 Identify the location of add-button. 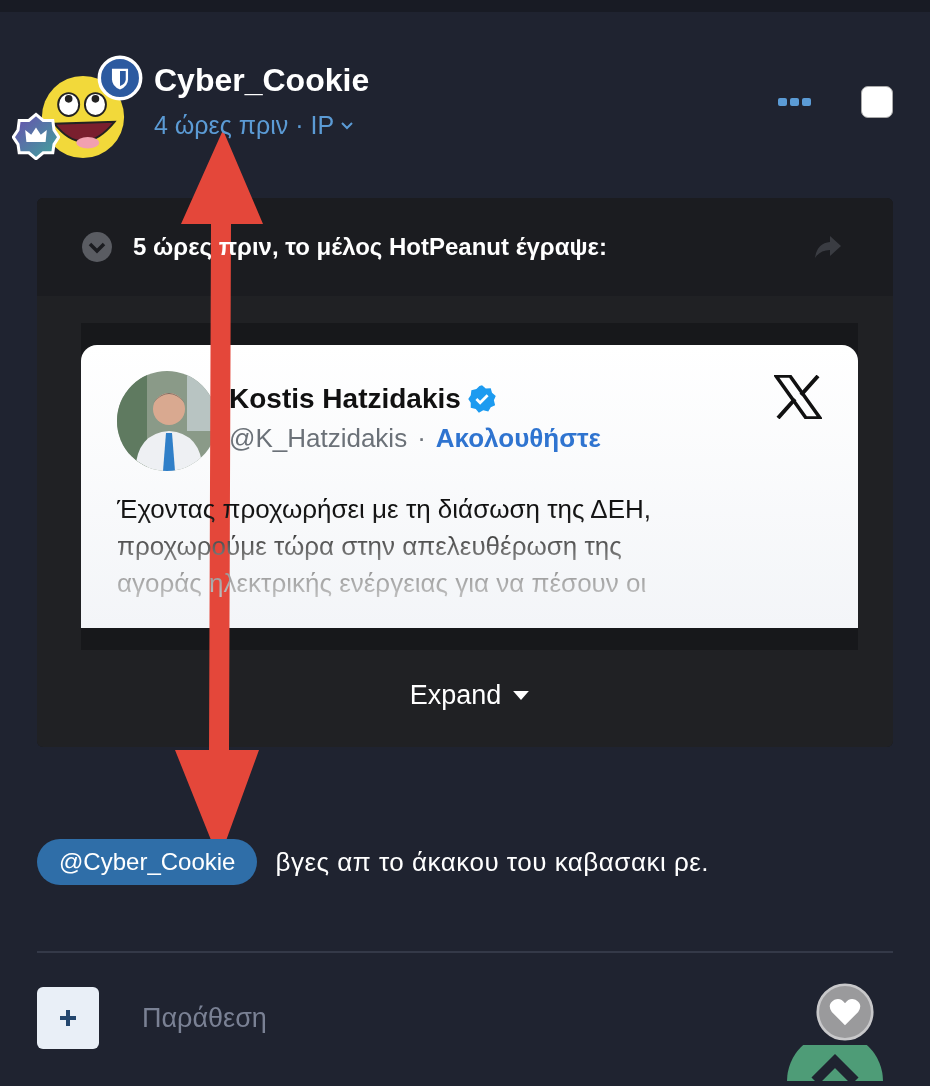
(68, 1018).